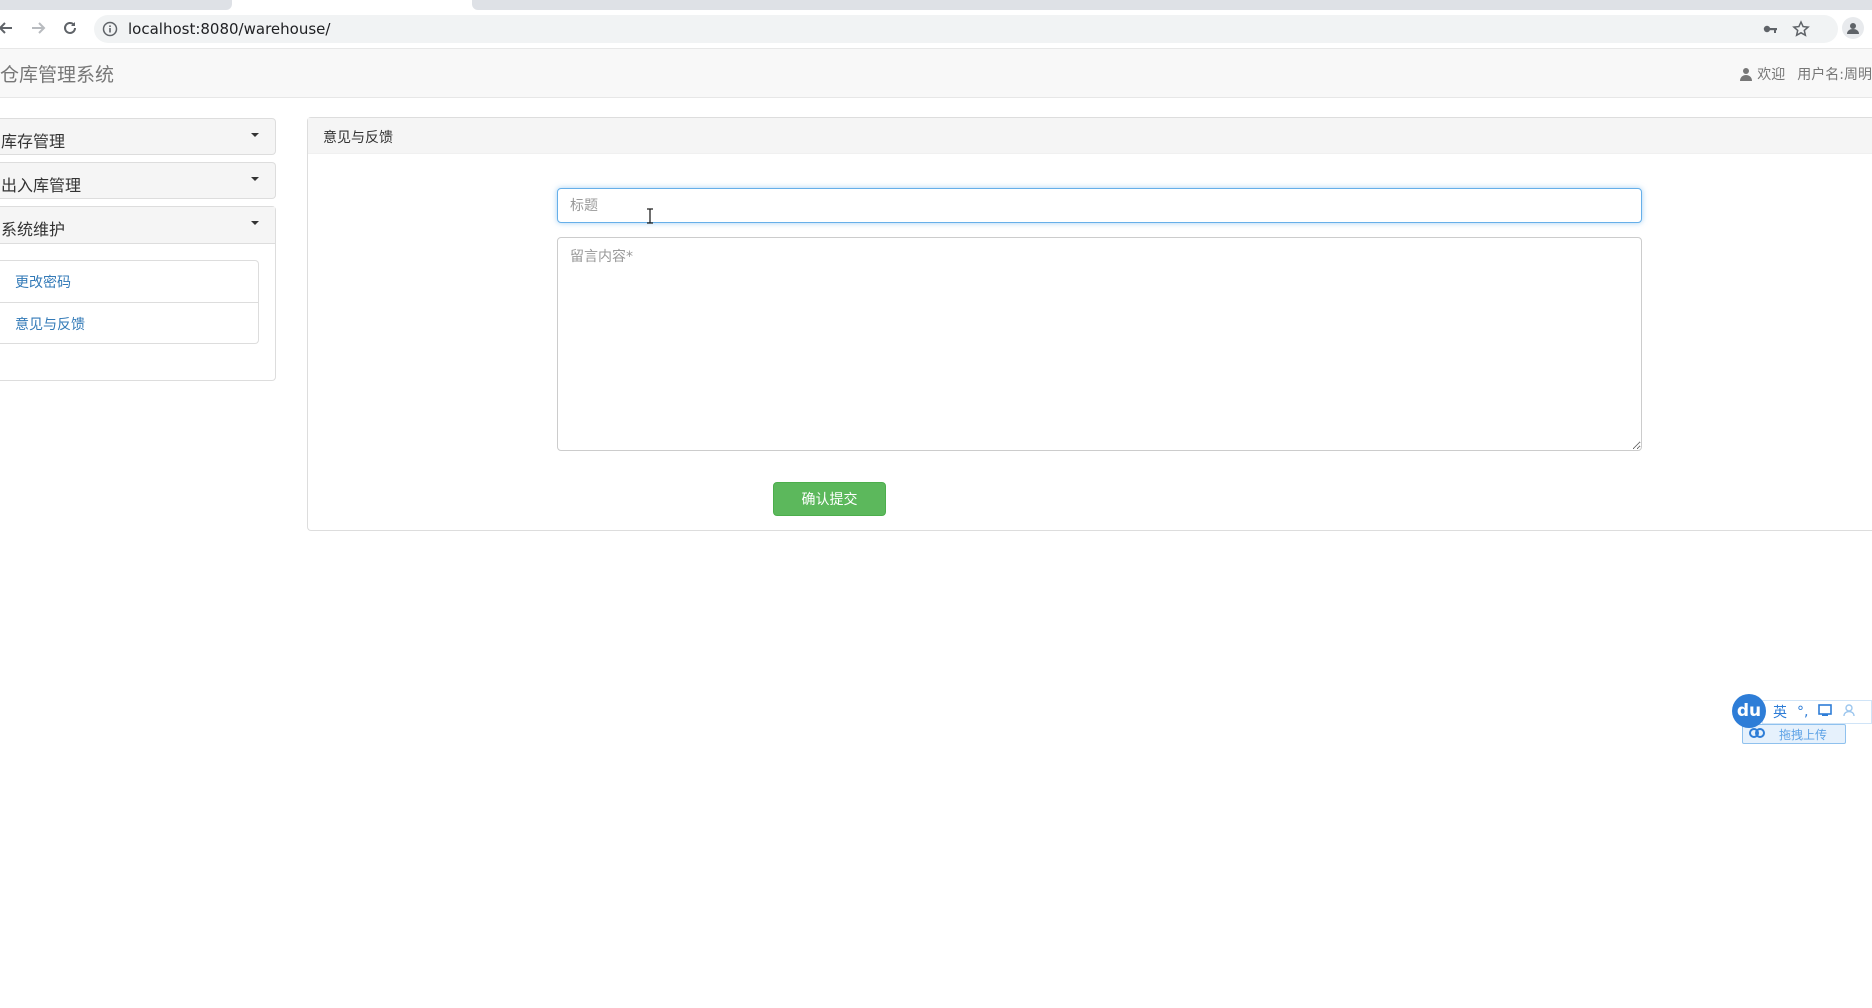 The image size is (1872, 1008). I want to click on panel-title: 意见与反馈, so click(1090, 136).